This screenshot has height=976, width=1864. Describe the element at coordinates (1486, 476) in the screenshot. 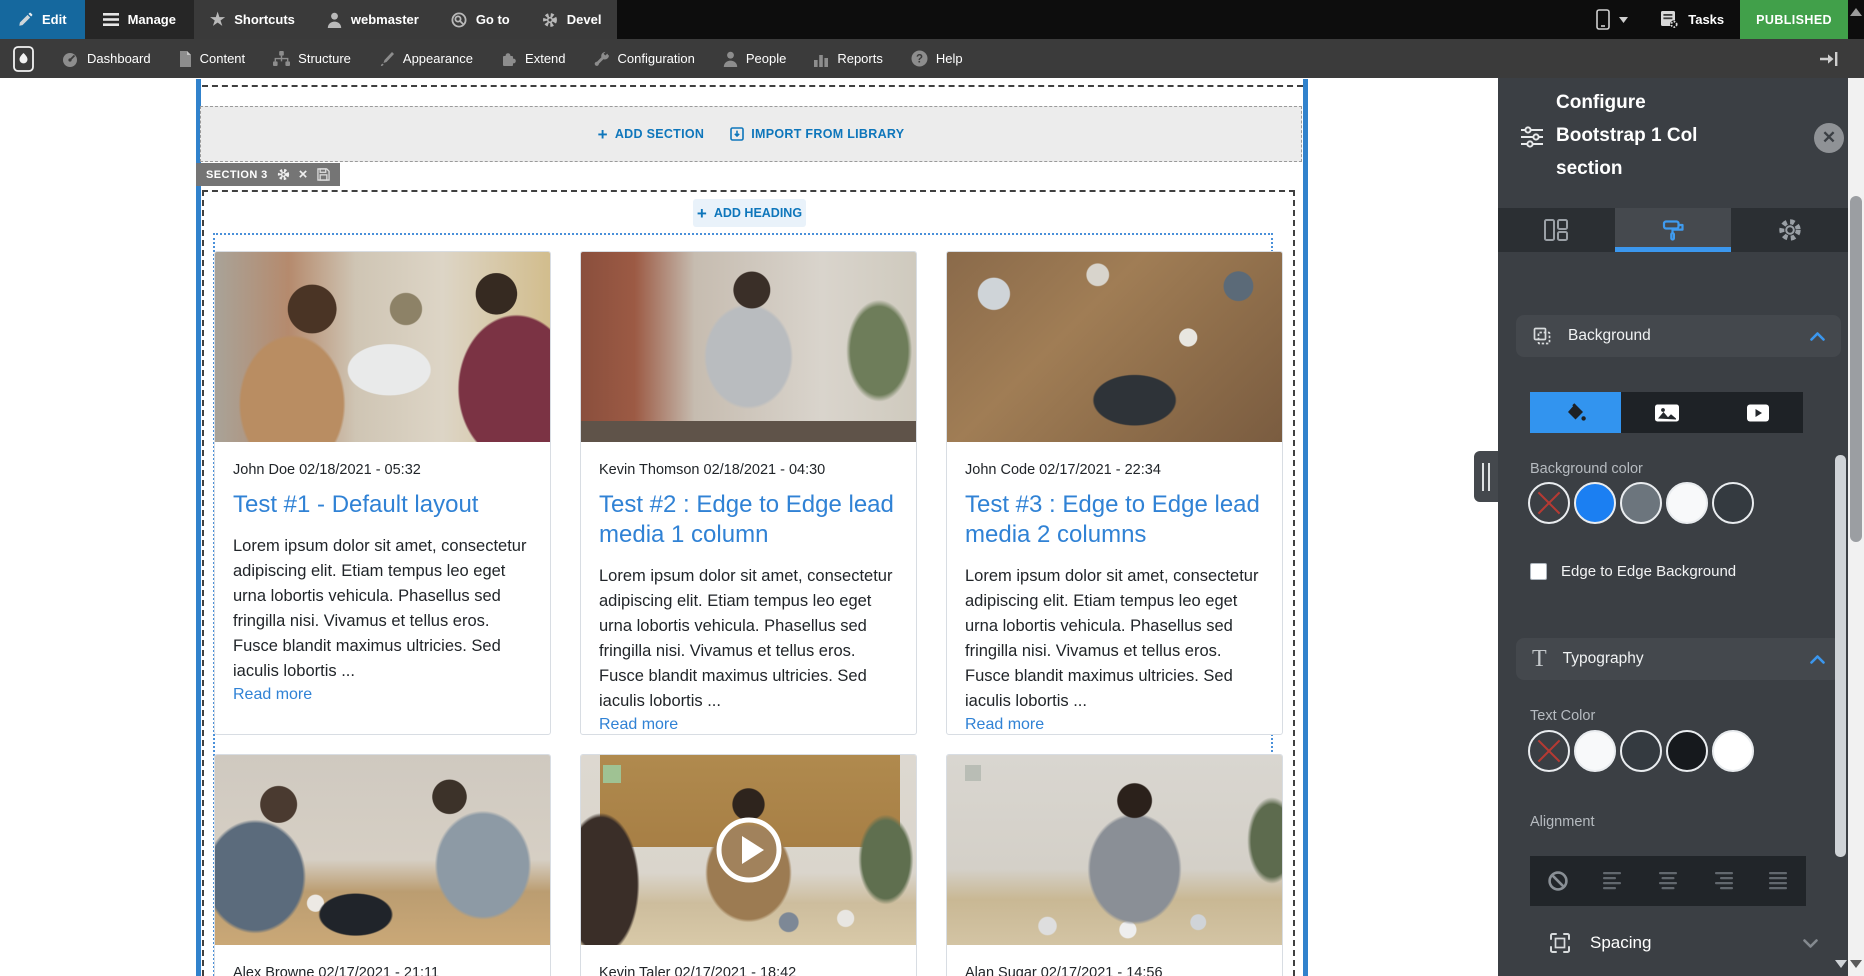

I see `panel-resize-handle` at that location.